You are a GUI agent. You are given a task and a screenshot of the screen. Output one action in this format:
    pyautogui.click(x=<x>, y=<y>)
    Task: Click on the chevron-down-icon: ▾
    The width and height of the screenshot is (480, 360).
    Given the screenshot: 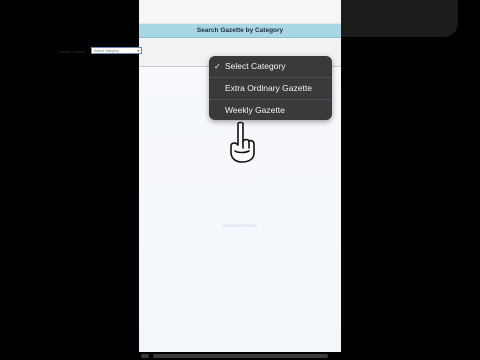 What is the action you would take?
    pyautogui.click(x=138, y=51)
    